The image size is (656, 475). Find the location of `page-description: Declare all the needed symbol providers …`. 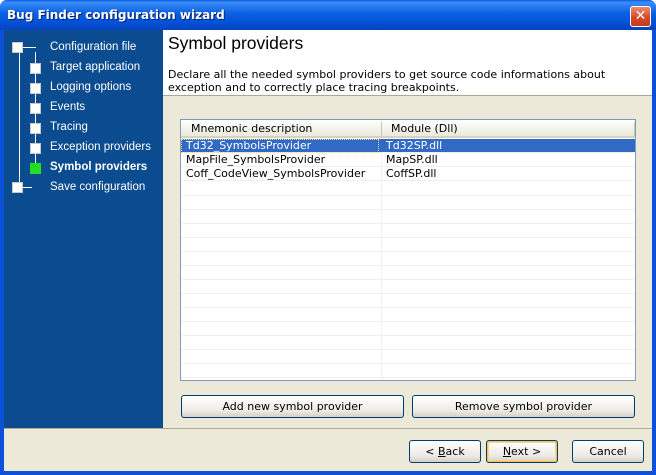

page-description: Declare all the needed symbol providers … is located at coordinates (387, 81).